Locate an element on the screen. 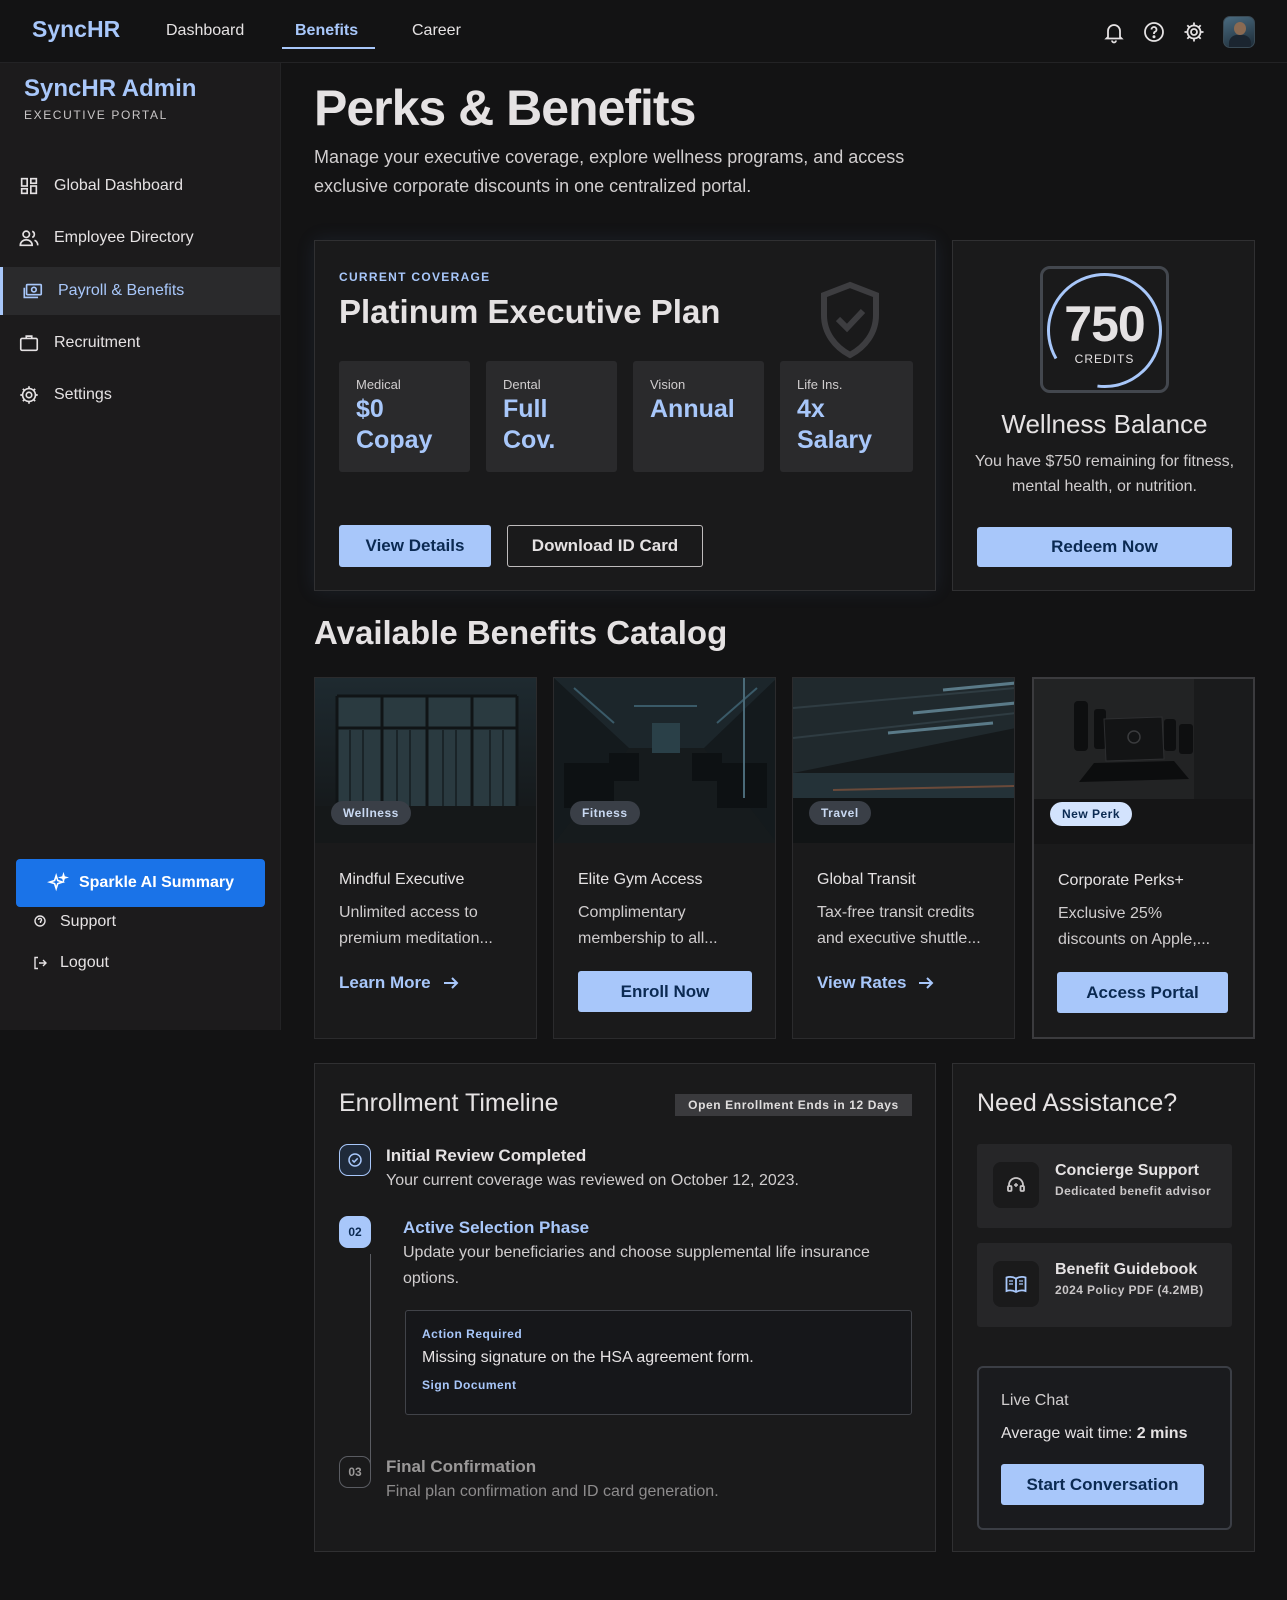 This screenshot has width=1287, height=1600. sidebar-item-payroll-benefits: Payroll & Benefits is located at coordinates (140, 291).